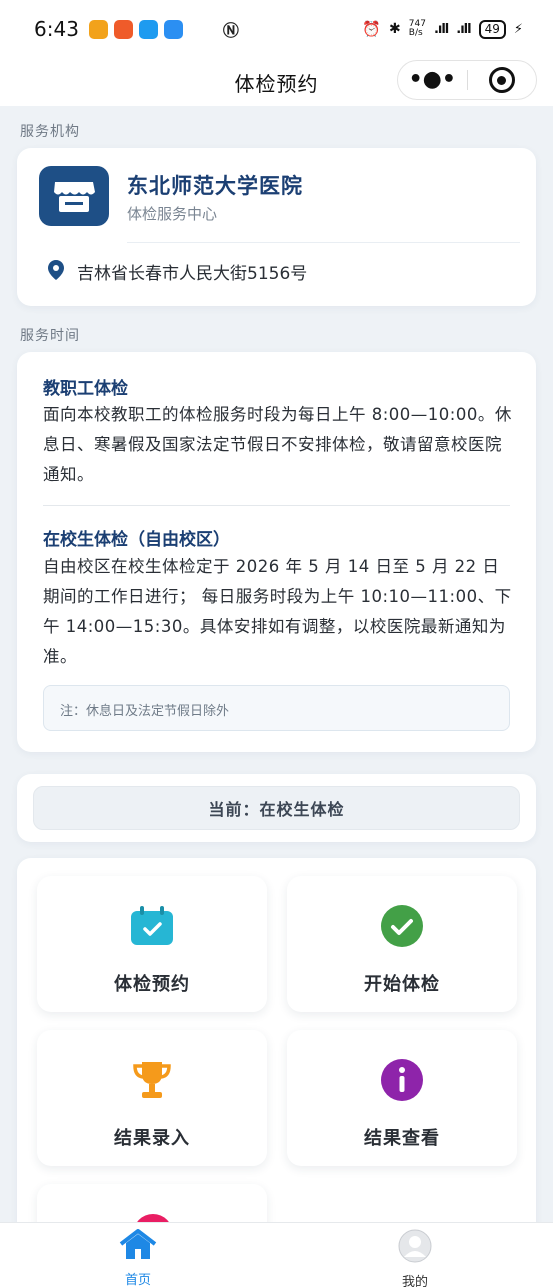 The height and width of the screenshot is (1288, 553). Describe the element at coordinates (276, 227) in the screenshot. I see `org-card: 东北师范大学医院 体检服务中心 吉林省长春市人民大街5156号` at that location.